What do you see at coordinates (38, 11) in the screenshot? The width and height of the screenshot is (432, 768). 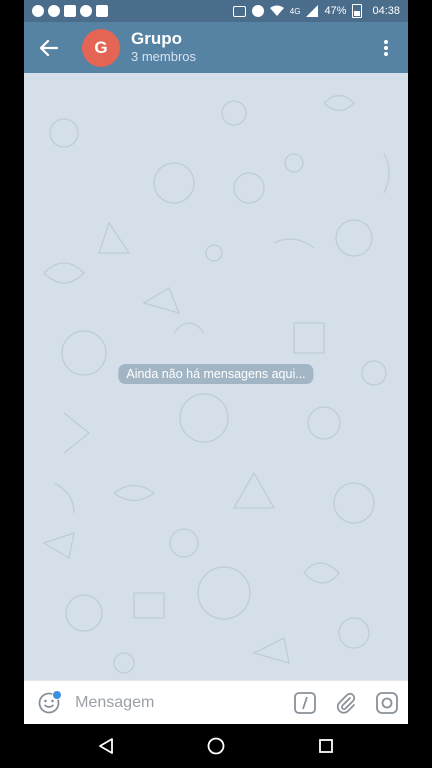 I see `game-icon` at bounding box center [38, 11].